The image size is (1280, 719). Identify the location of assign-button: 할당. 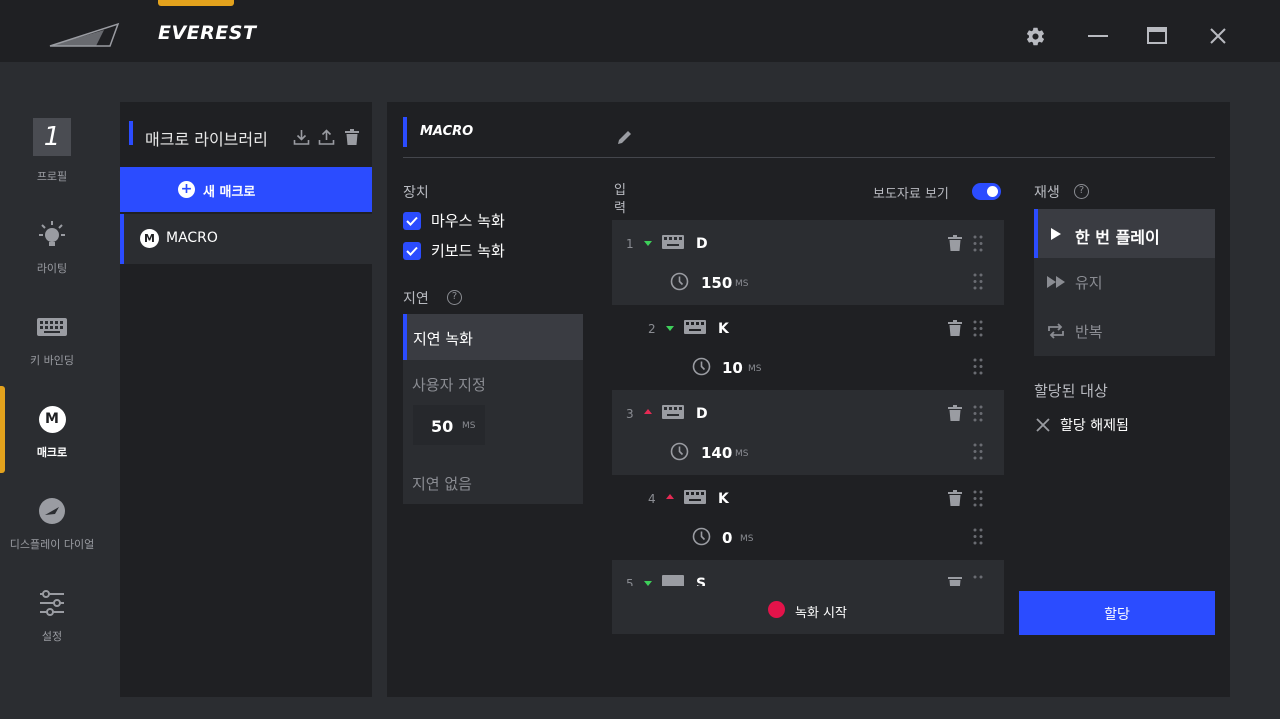
(1117, 613).